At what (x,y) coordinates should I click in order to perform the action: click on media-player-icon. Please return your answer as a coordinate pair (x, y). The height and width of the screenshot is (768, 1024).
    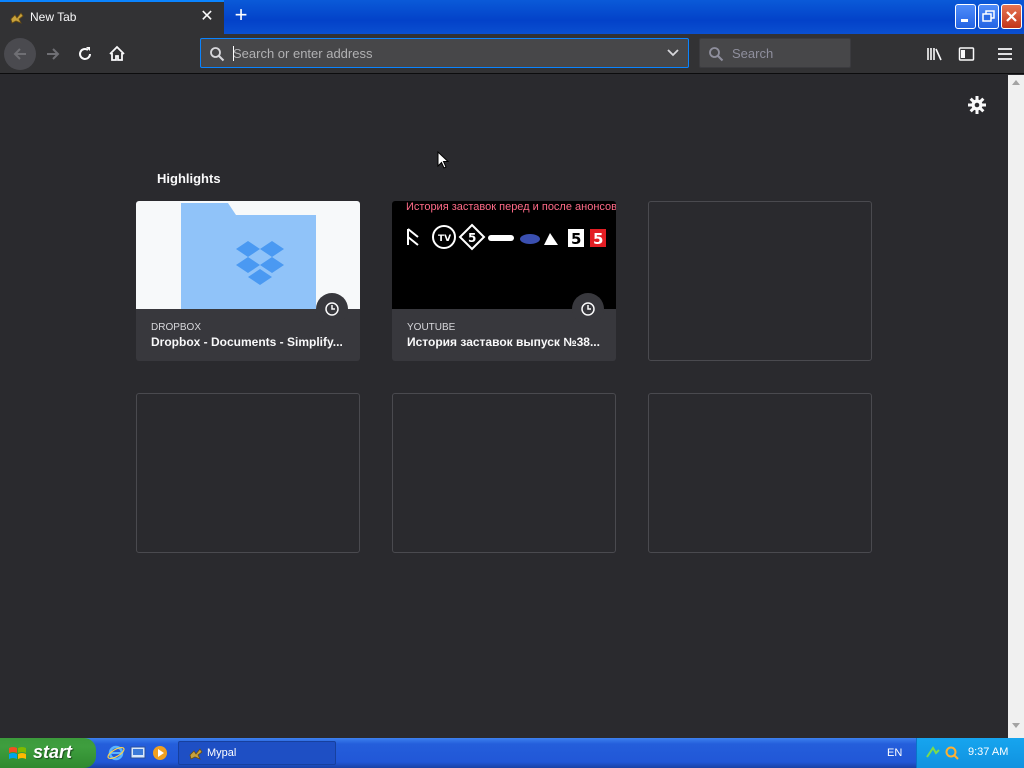
    Looking at the image, I should click on (160, 753).